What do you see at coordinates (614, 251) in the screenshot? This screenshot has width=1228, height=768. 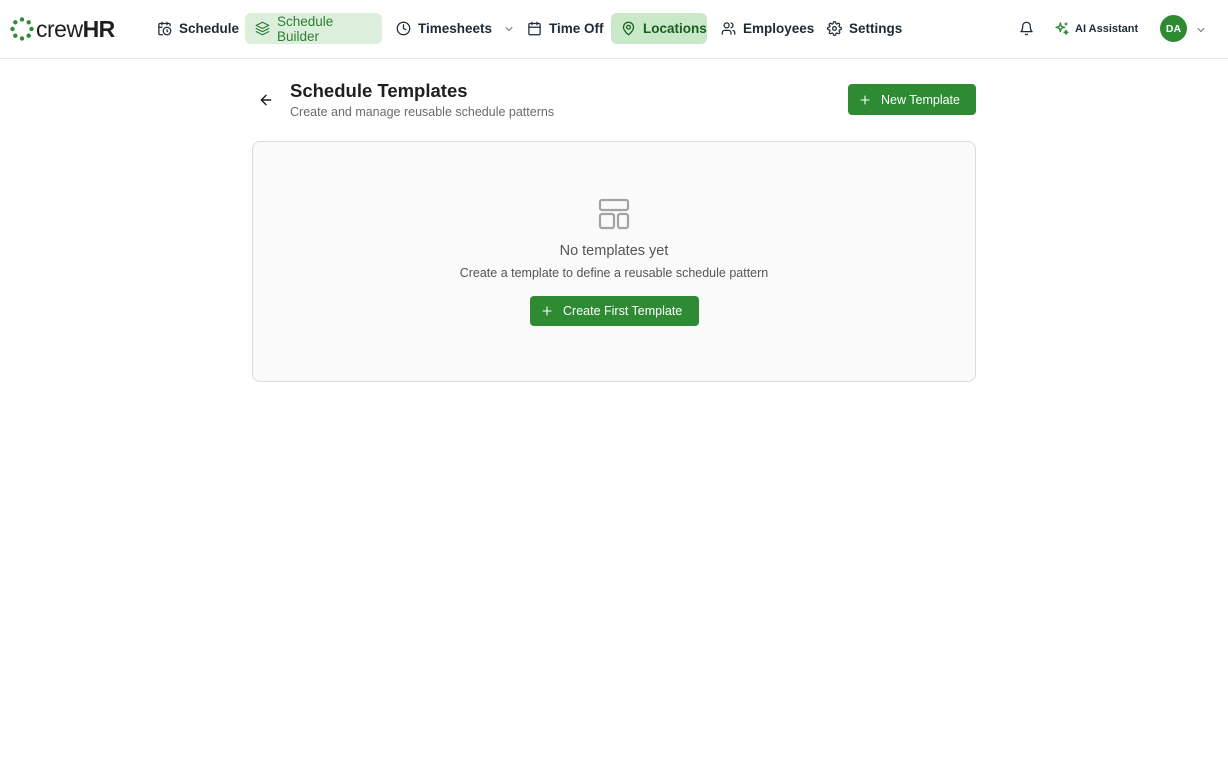 I see `empty-state-title: No templates yet` at bounding box center [614, 251].